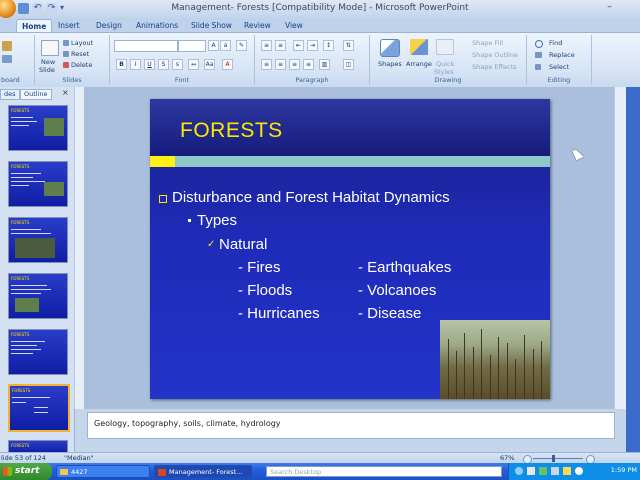 The image size is (640, 480). Describe the element at coordinates (567, 471) in the screenshot. I see `volume-icon` at that location.